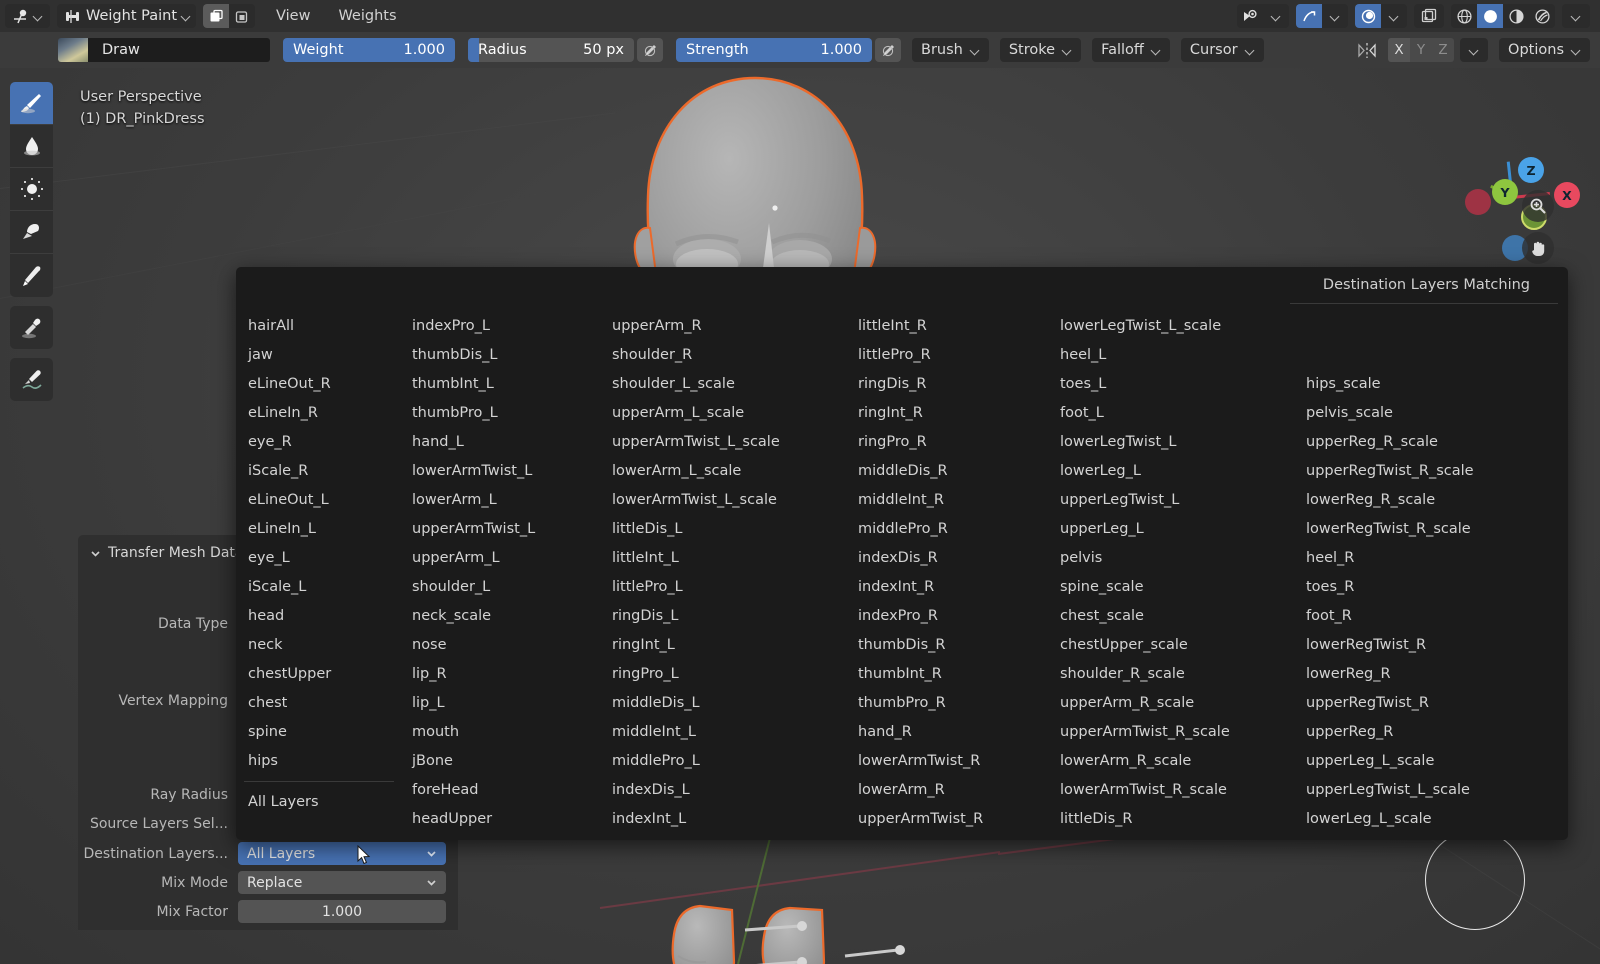 The height and width of the screenshot is (964, 1600). Describe the element at coordinates (1567, 195) in the screenshot. I see `gizmo-ball-x: X` at that location.